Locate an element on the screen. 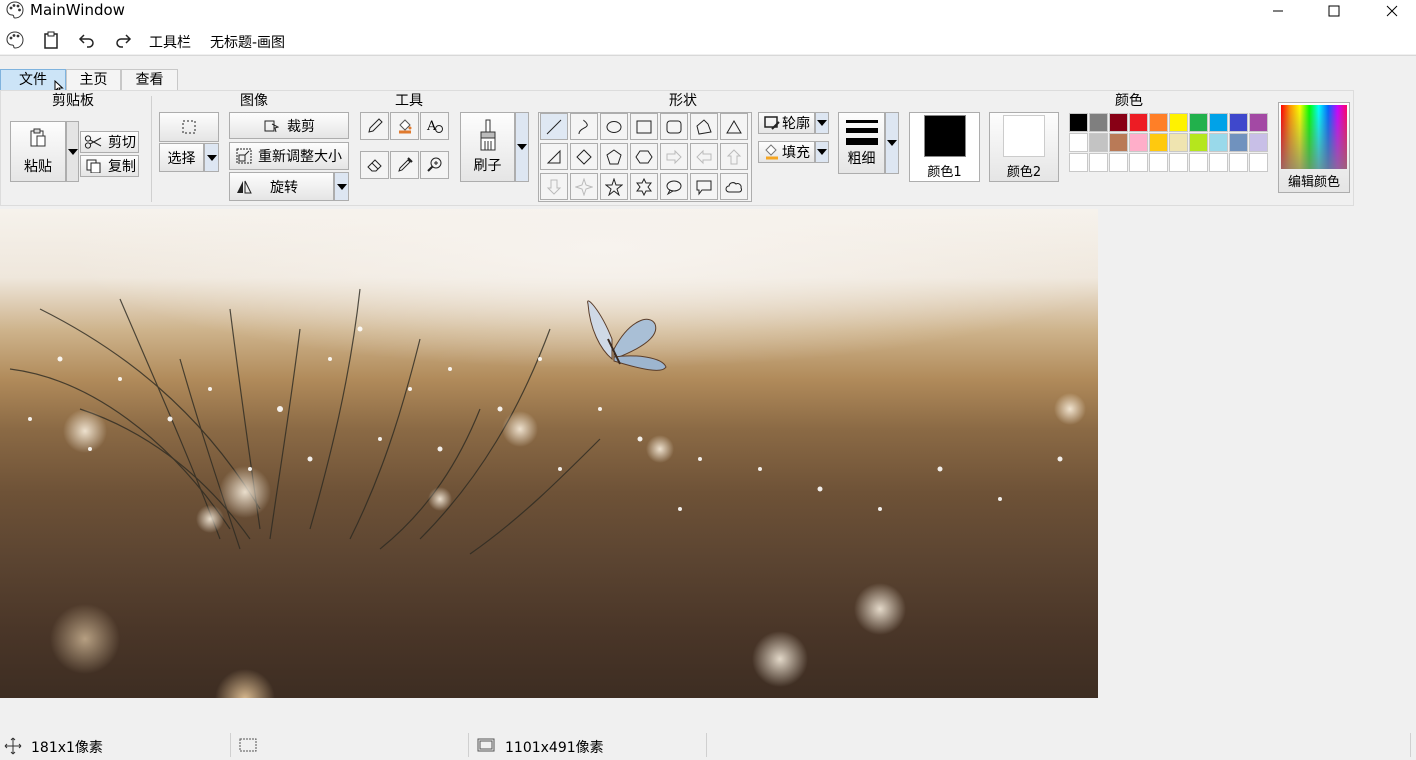  fill-button: 填充 is located at coordinates (786, 152).